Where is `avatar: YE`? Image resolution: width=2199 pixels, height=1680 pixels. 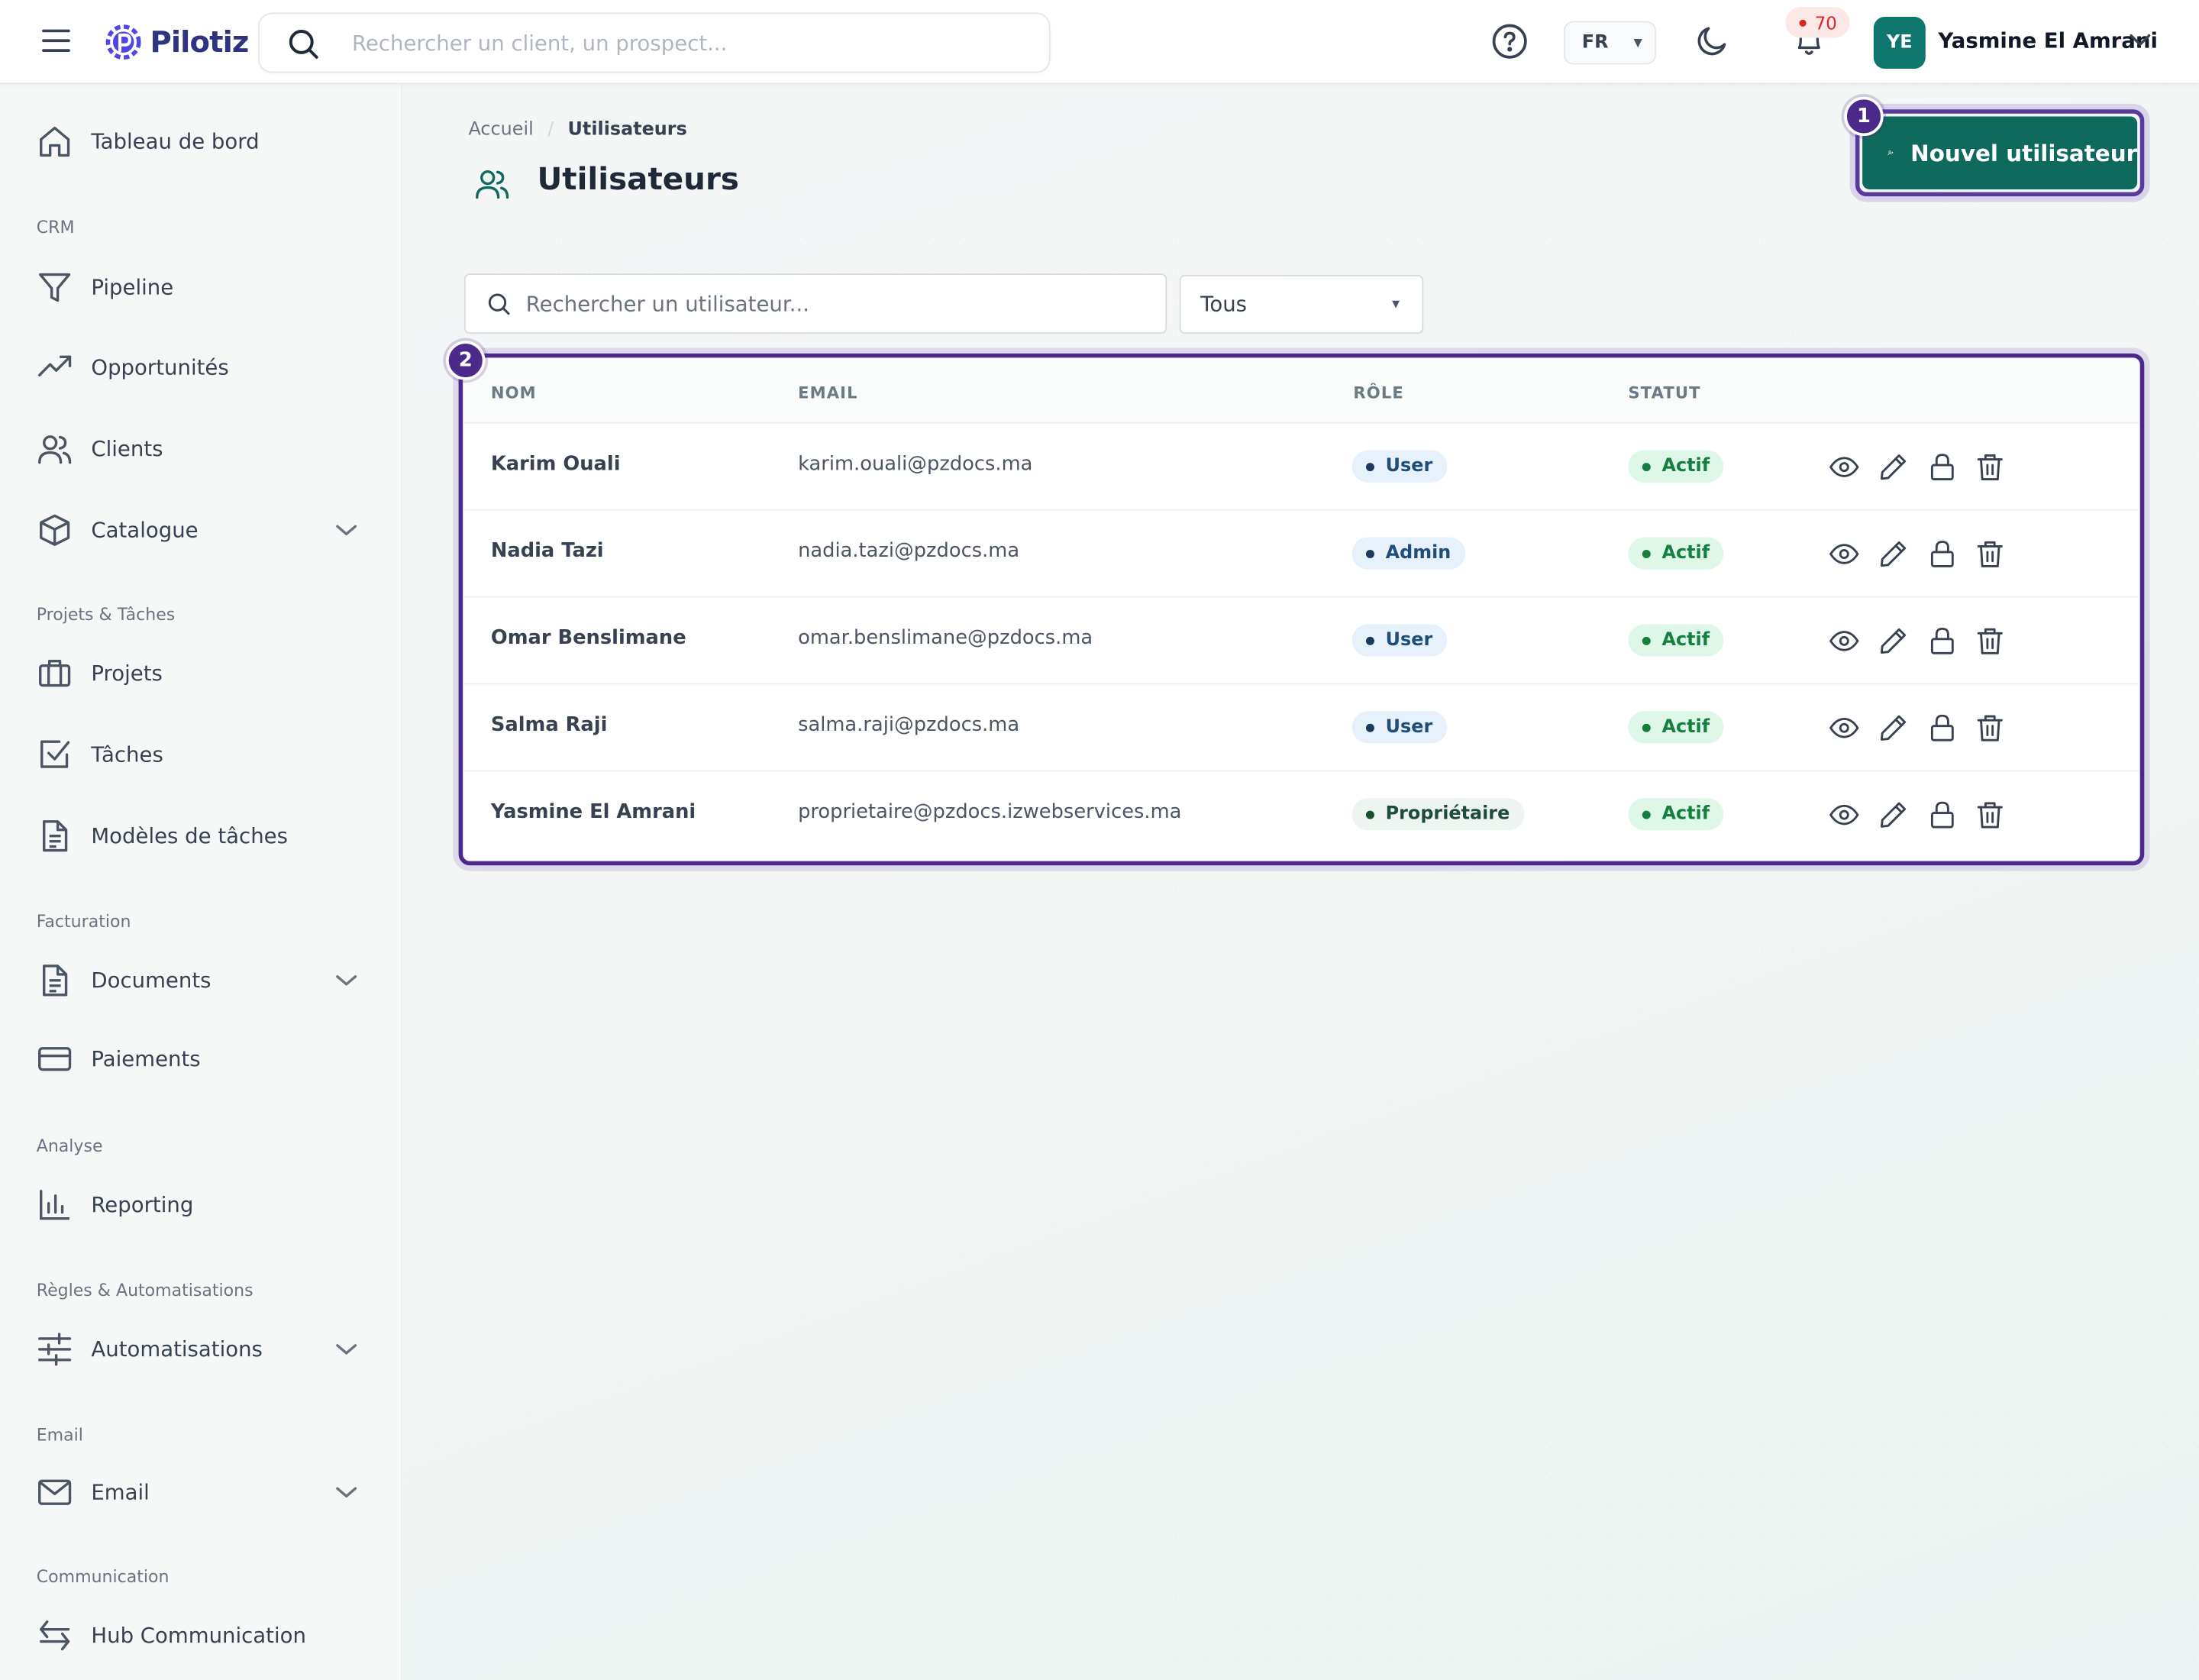
avatar: YE is located at coordinates (1900, 43).